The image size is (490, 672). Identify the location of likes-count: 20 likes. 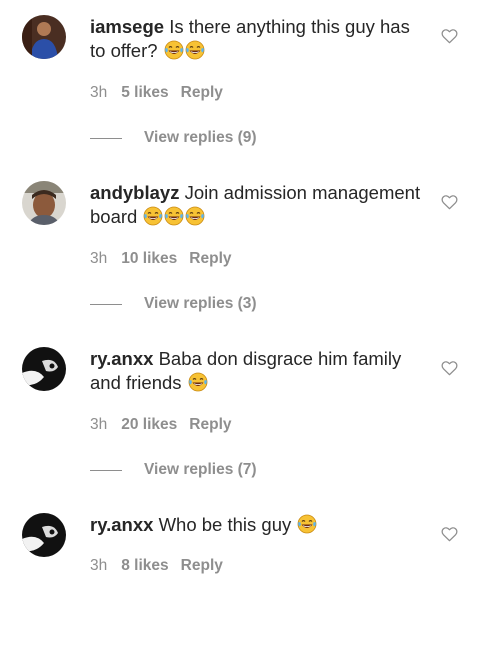
(149, 424).